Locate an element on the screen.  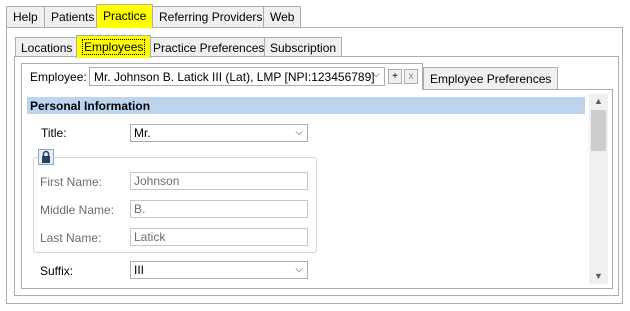
employee-label: Employee: is located at coordinates (58, 77).